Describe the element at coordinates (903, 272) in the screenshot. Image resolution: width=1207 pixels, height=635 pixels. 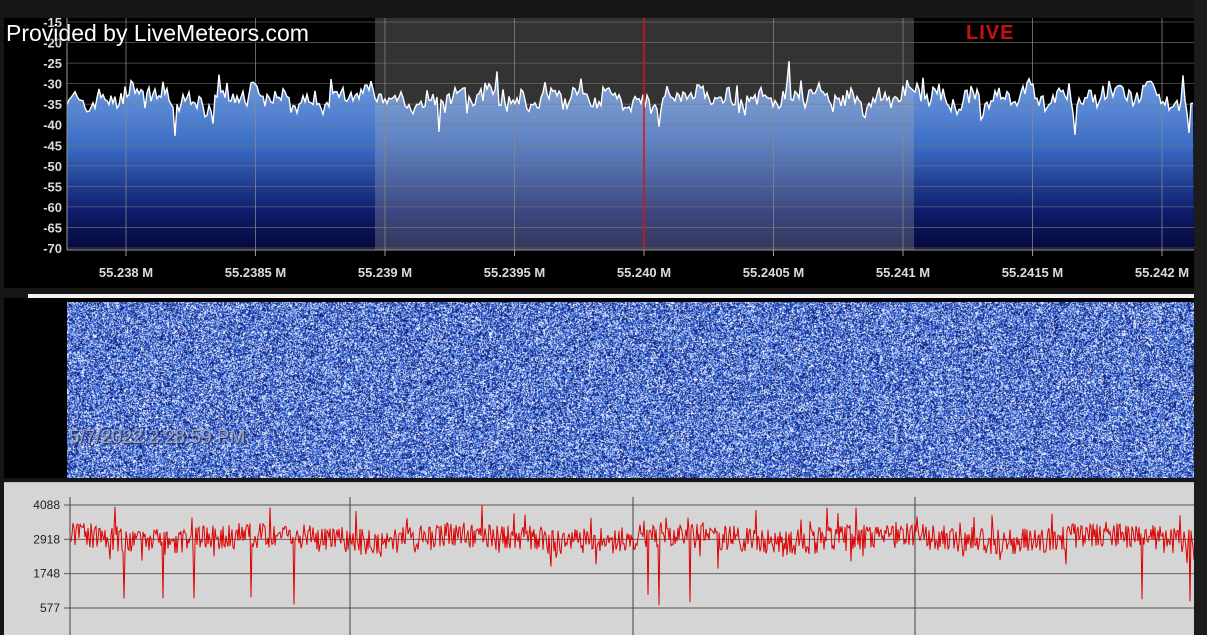
I see `spectrum-x-tick-label: 55.241 M` at that location.